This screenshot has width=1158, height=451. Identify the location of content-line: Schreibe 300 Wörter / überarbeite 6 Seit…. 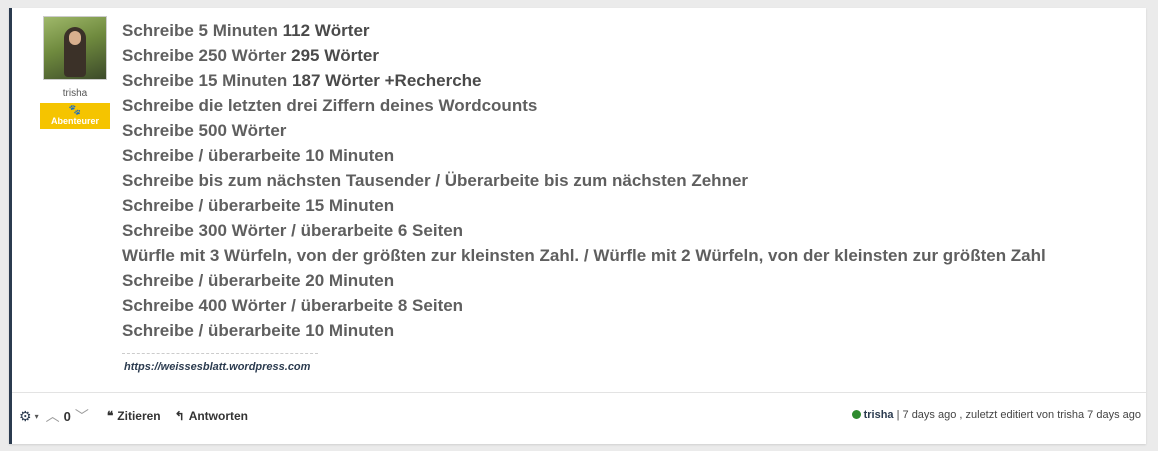
(293, 230).